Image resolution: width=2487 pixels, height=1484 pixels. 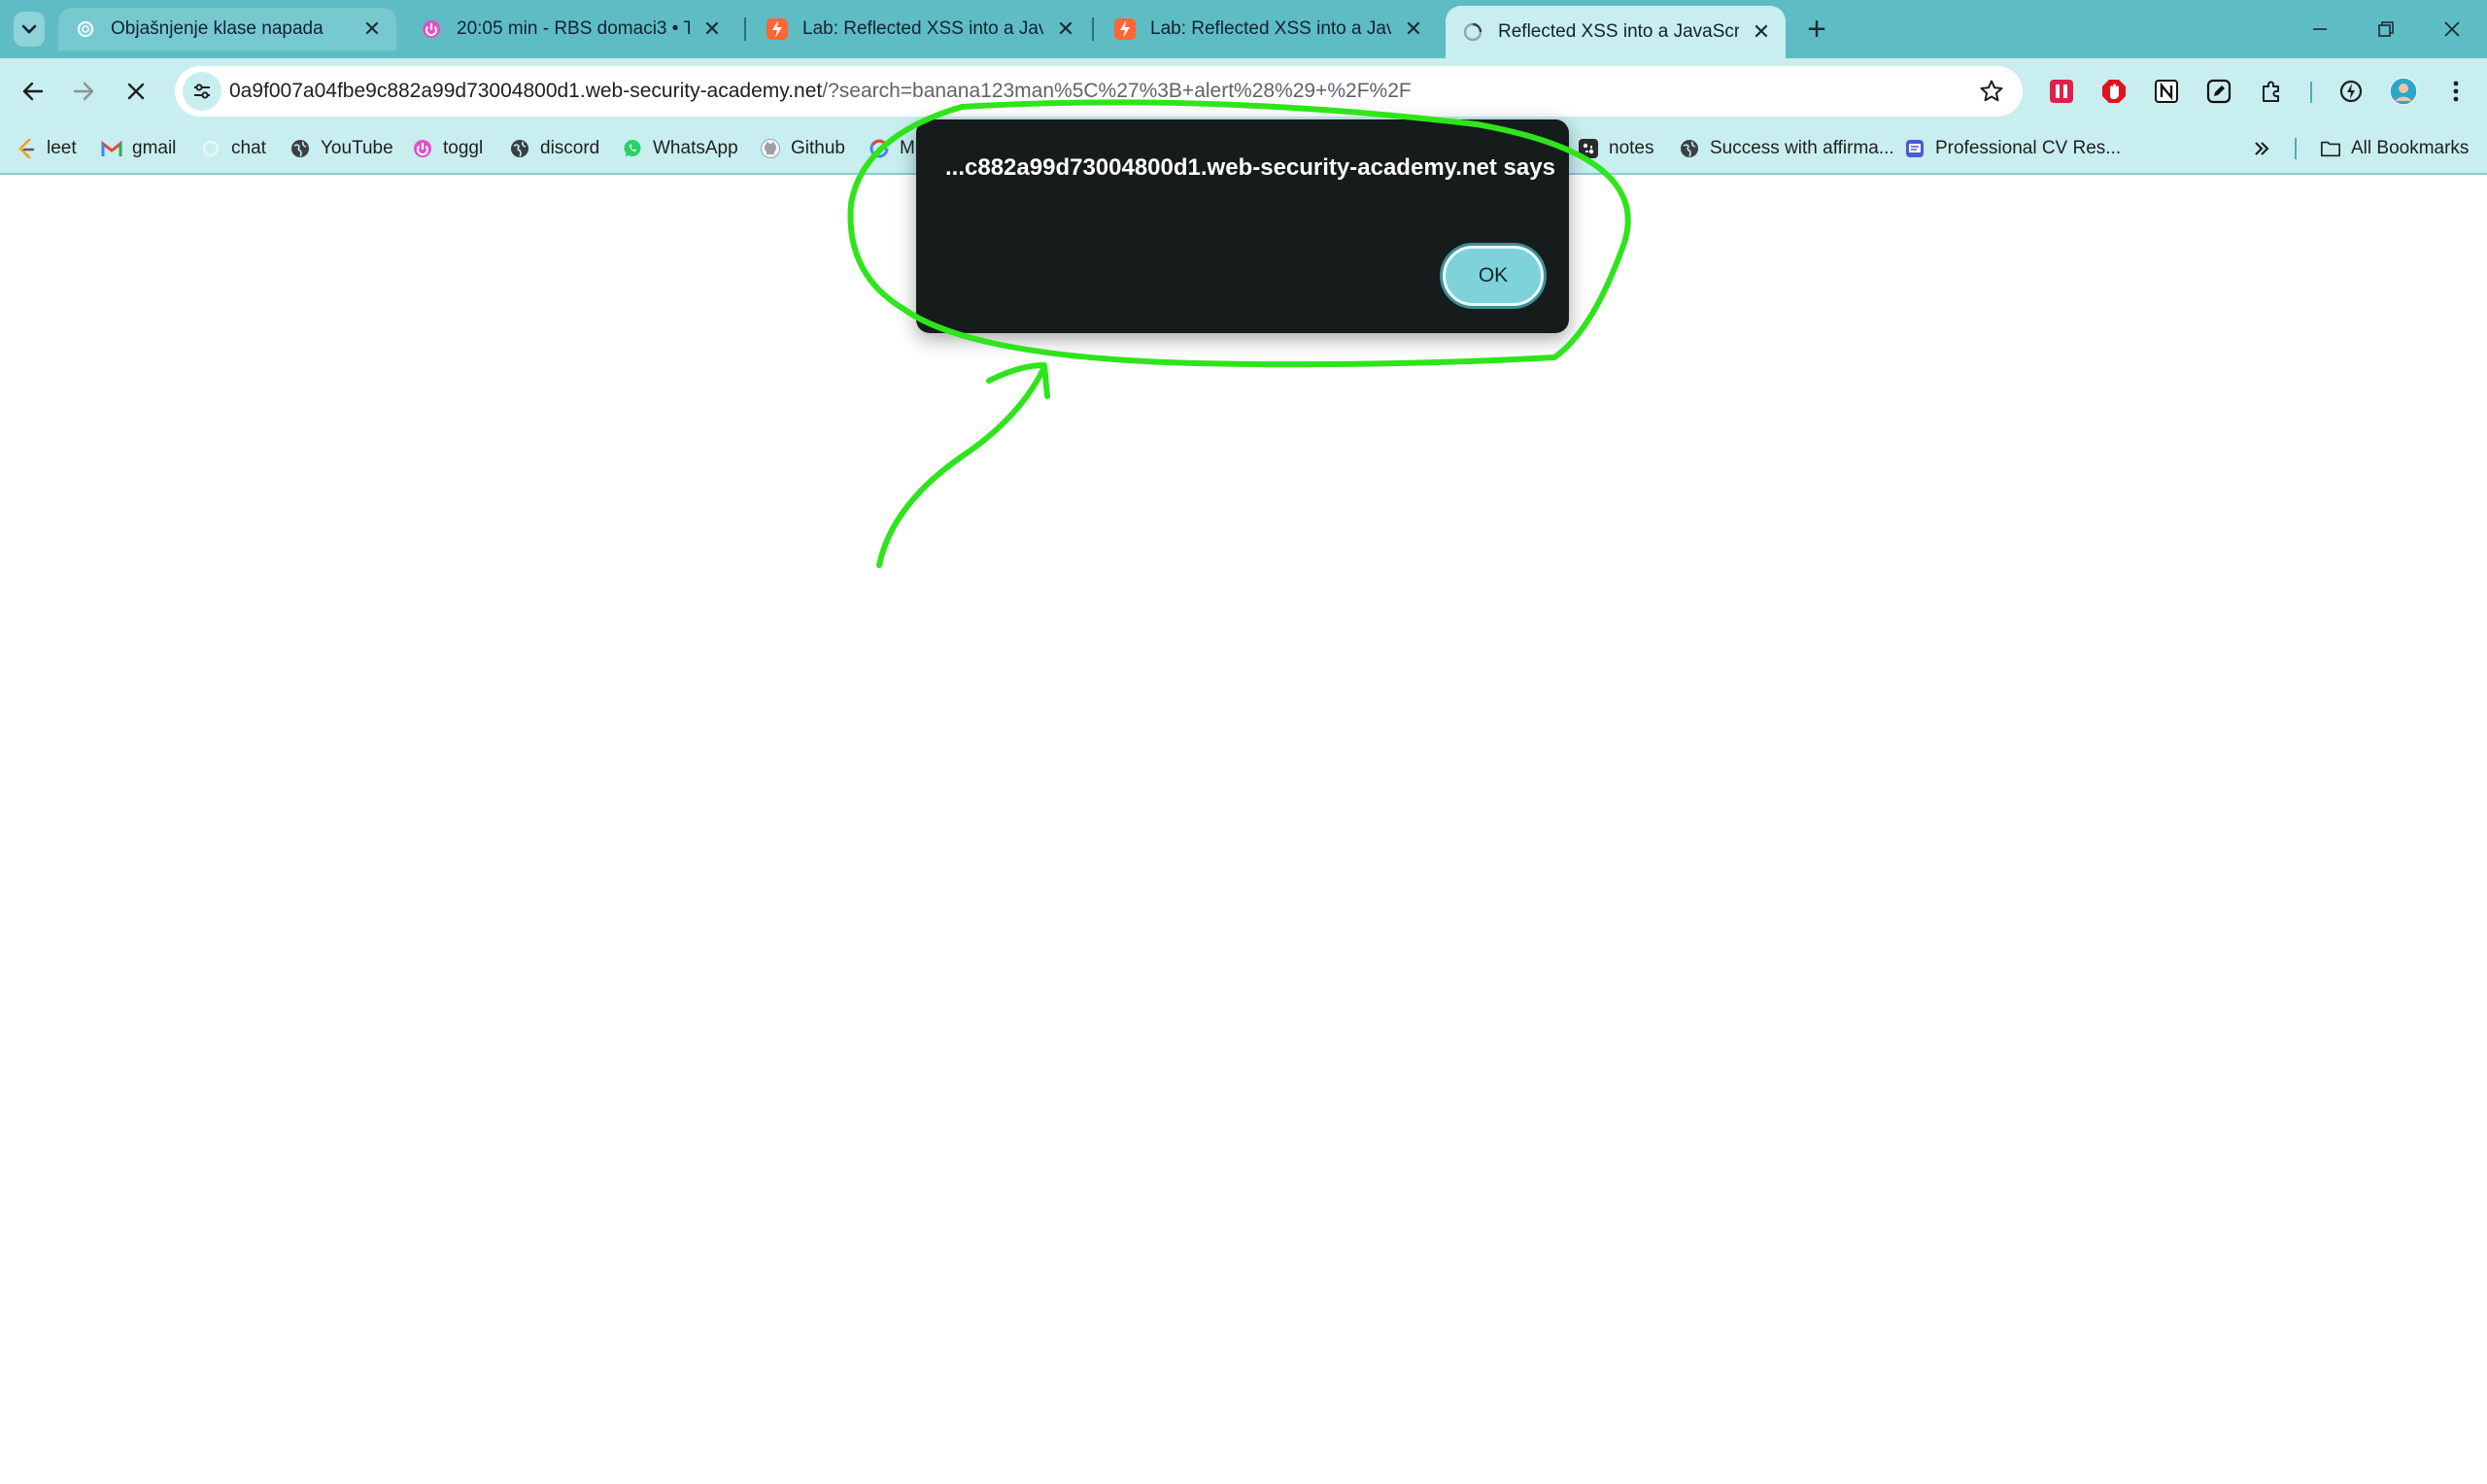 I want to click on all-bookmarks-label: All Bookmarks, so click(x=2410, y=148).